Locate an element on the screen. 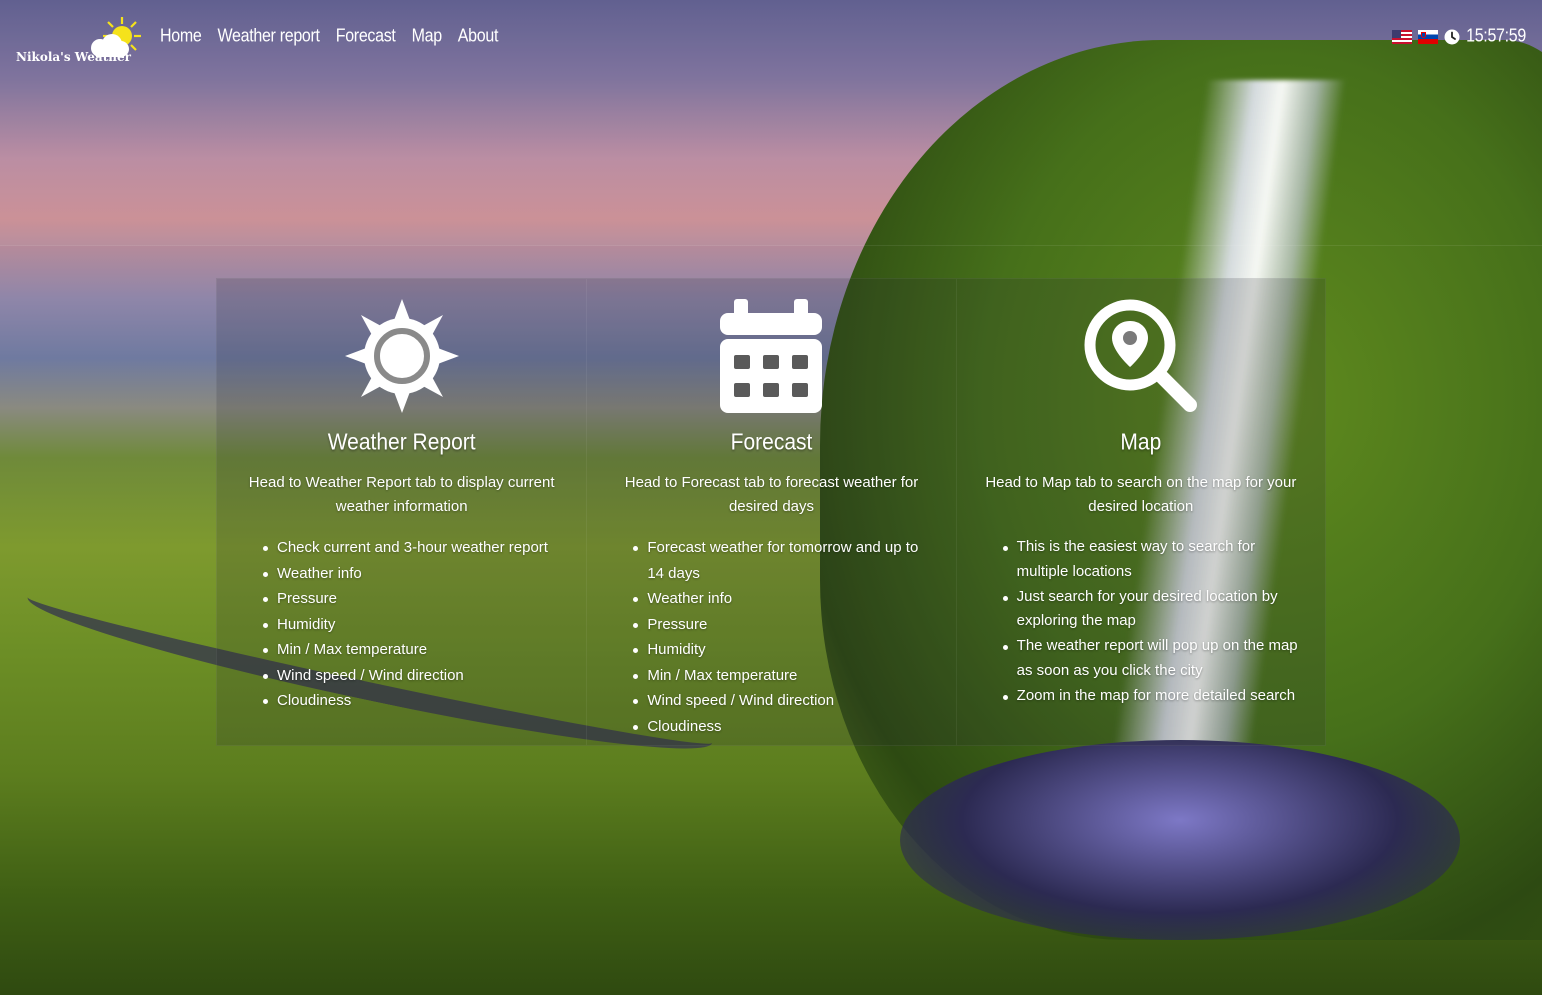 The image size is (1542, 995). us-flag-icon is located at coordinates (1402, 37).